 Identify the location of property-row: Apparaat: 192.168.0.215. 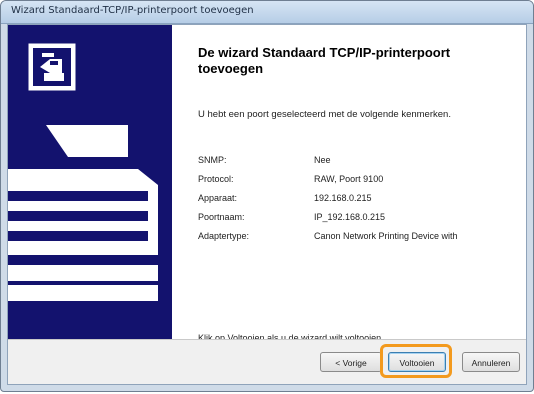
(363, 202).